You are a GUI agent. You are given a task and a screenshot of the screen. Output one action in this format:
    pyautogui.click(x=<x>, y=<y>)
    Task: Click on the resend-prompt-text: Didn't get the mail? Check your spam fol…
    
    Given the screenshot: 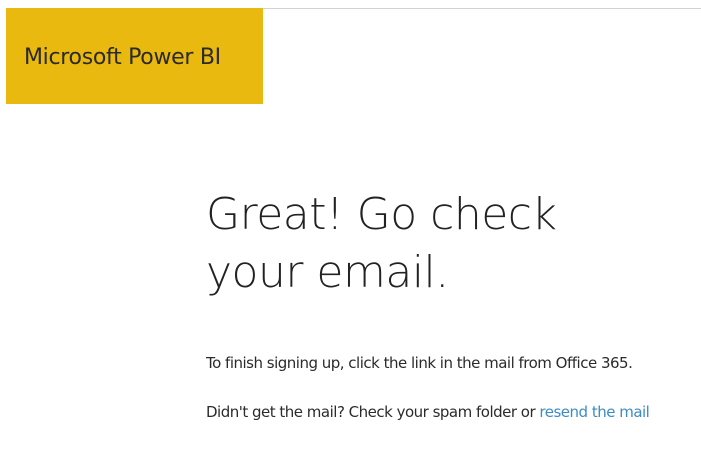 What is the action you would take?
    pyautogui.click(x=373, y=412)
    